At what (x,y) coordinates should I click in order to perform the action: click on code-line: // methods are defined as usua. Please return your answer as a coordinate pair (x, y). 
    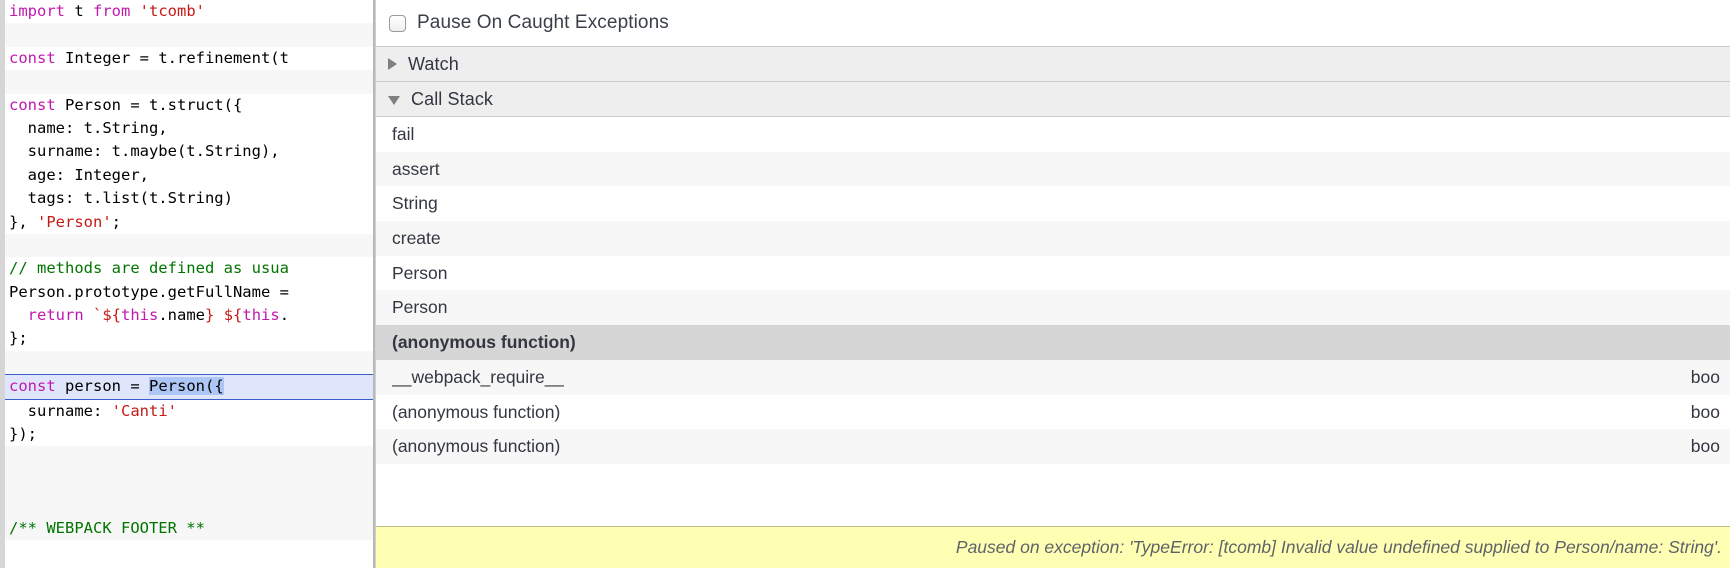
    Looking at the image, I should click on (186, 269).